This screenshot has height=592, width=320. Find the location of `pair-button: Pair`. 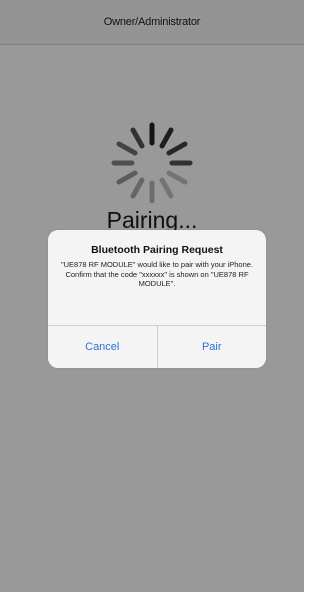

pair-button: Pair is located at coordinates (211, 347).